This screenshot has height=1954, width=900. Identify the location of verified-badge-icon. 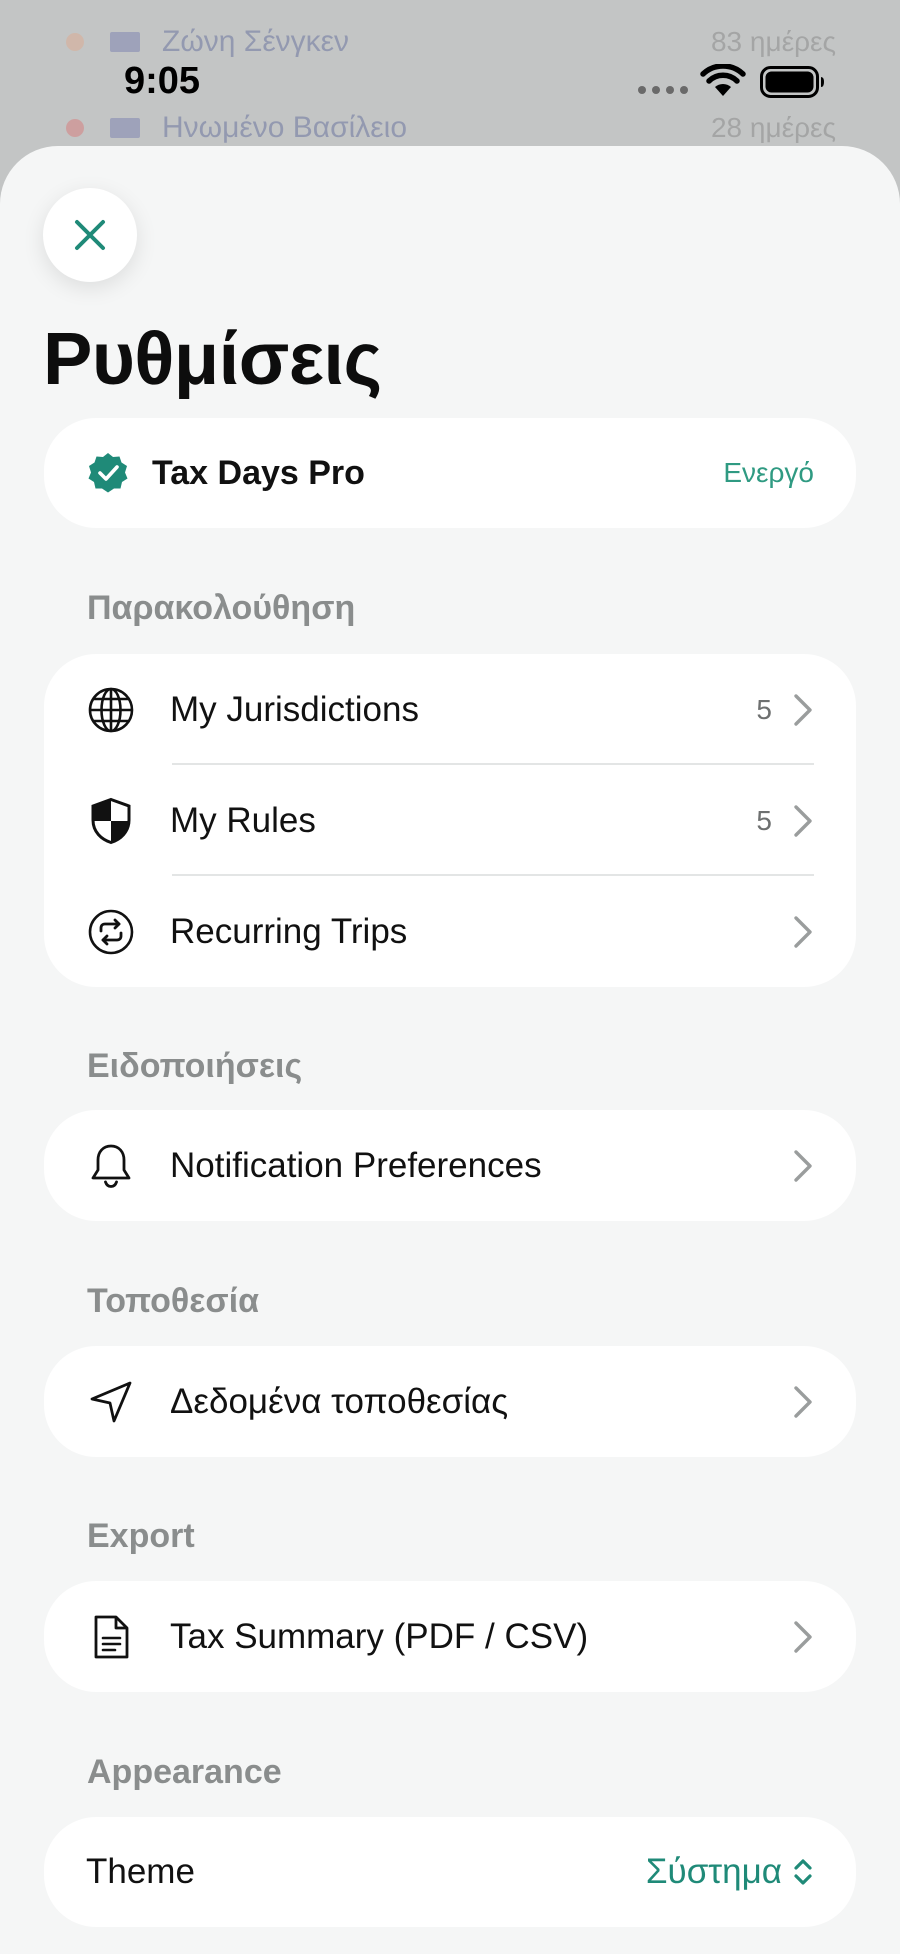
(108, 473).